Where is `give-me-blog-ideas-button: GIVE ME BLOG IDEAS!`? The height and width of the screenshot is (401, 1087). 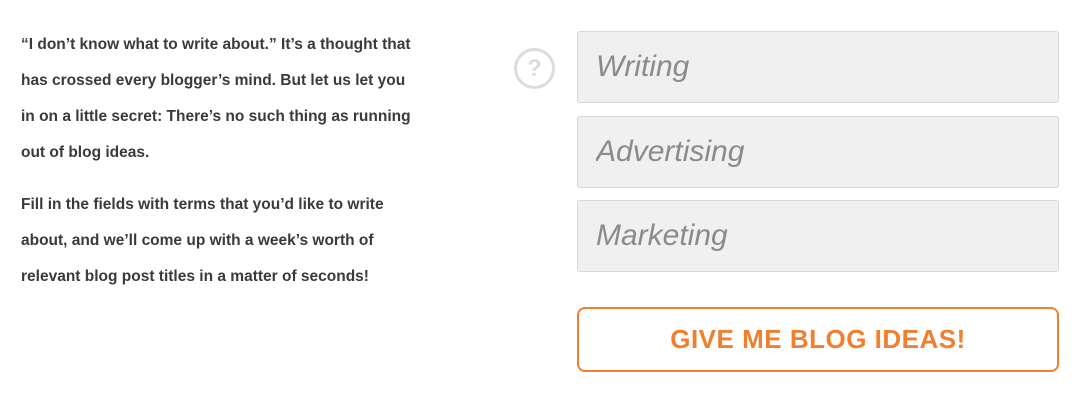
give-me-blog-ideas-button: GIVE ME BLOG IDEAS! is located at coordinates (818, 339).